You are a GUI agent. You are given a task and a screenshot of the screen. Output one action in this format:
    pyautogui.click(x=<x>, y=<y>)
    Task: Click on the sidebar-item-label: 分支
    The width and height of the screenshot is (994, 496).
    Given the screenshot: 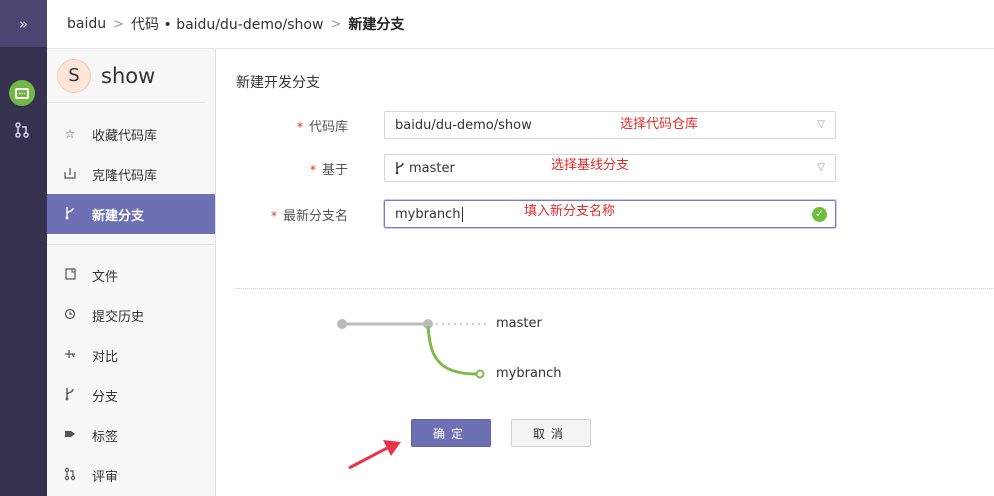 What is the action you would take?
    pyautogui.click(x=105, y=397)
    